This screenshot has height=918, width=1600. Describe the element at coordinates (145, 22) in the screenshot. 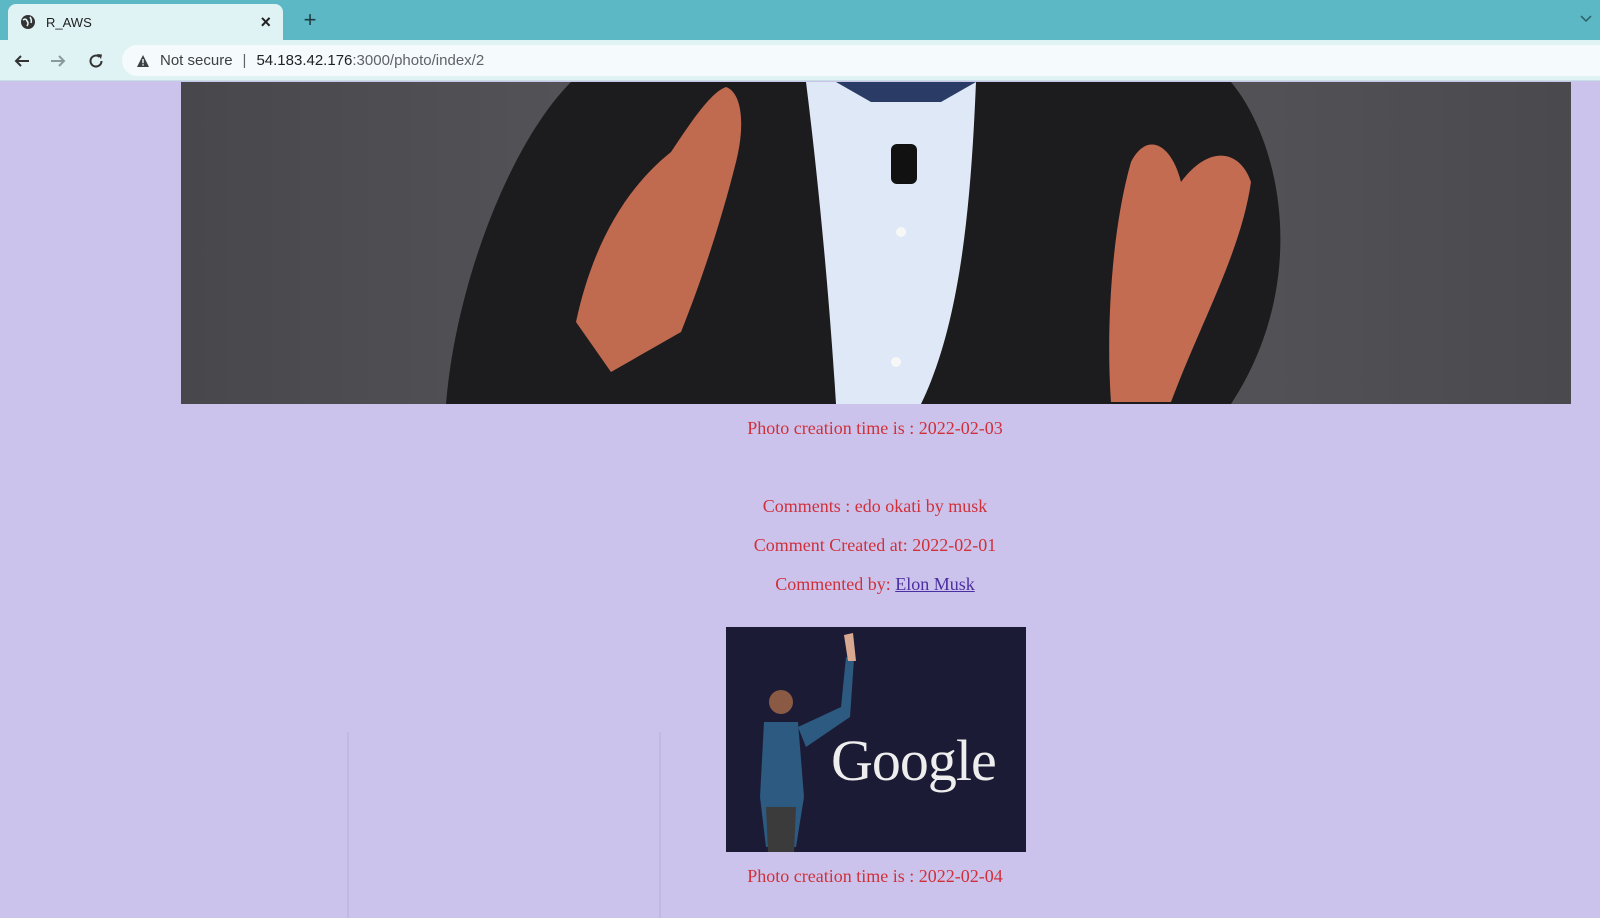

I see `browser-tab: R_AWS ×` at that location.